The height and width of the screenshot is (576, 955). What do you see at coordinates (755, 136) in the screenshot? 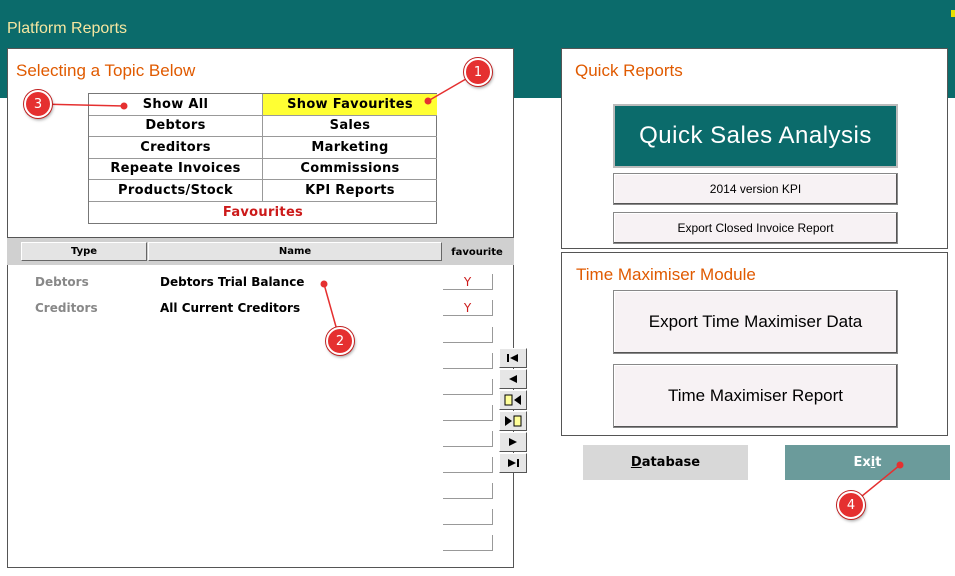
I see `quick-sales-analysis-button: Quick Sales Analysis` at bounding box center [755, 136].